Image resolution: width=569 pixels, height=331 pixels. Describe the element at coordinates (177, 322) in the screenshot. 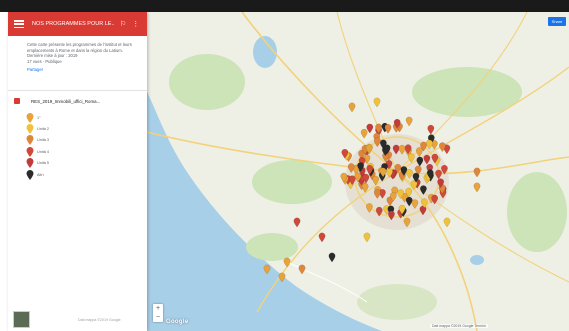

I see `google-logo: Google` at that location.